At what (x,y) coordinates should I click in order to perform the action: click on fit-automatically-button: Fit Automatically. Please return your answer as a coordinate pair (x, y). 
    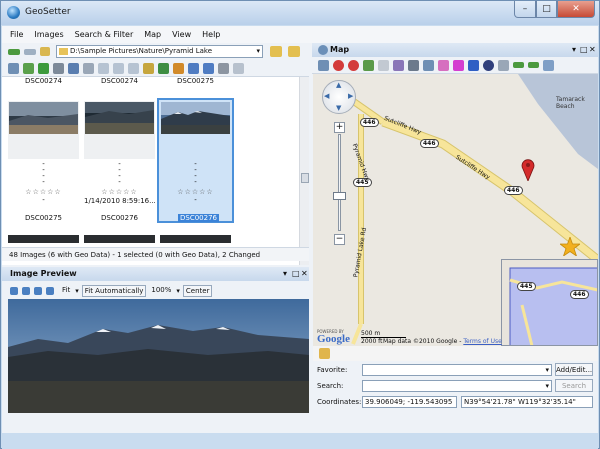
    Looking at the image, I should click on (114, 290).